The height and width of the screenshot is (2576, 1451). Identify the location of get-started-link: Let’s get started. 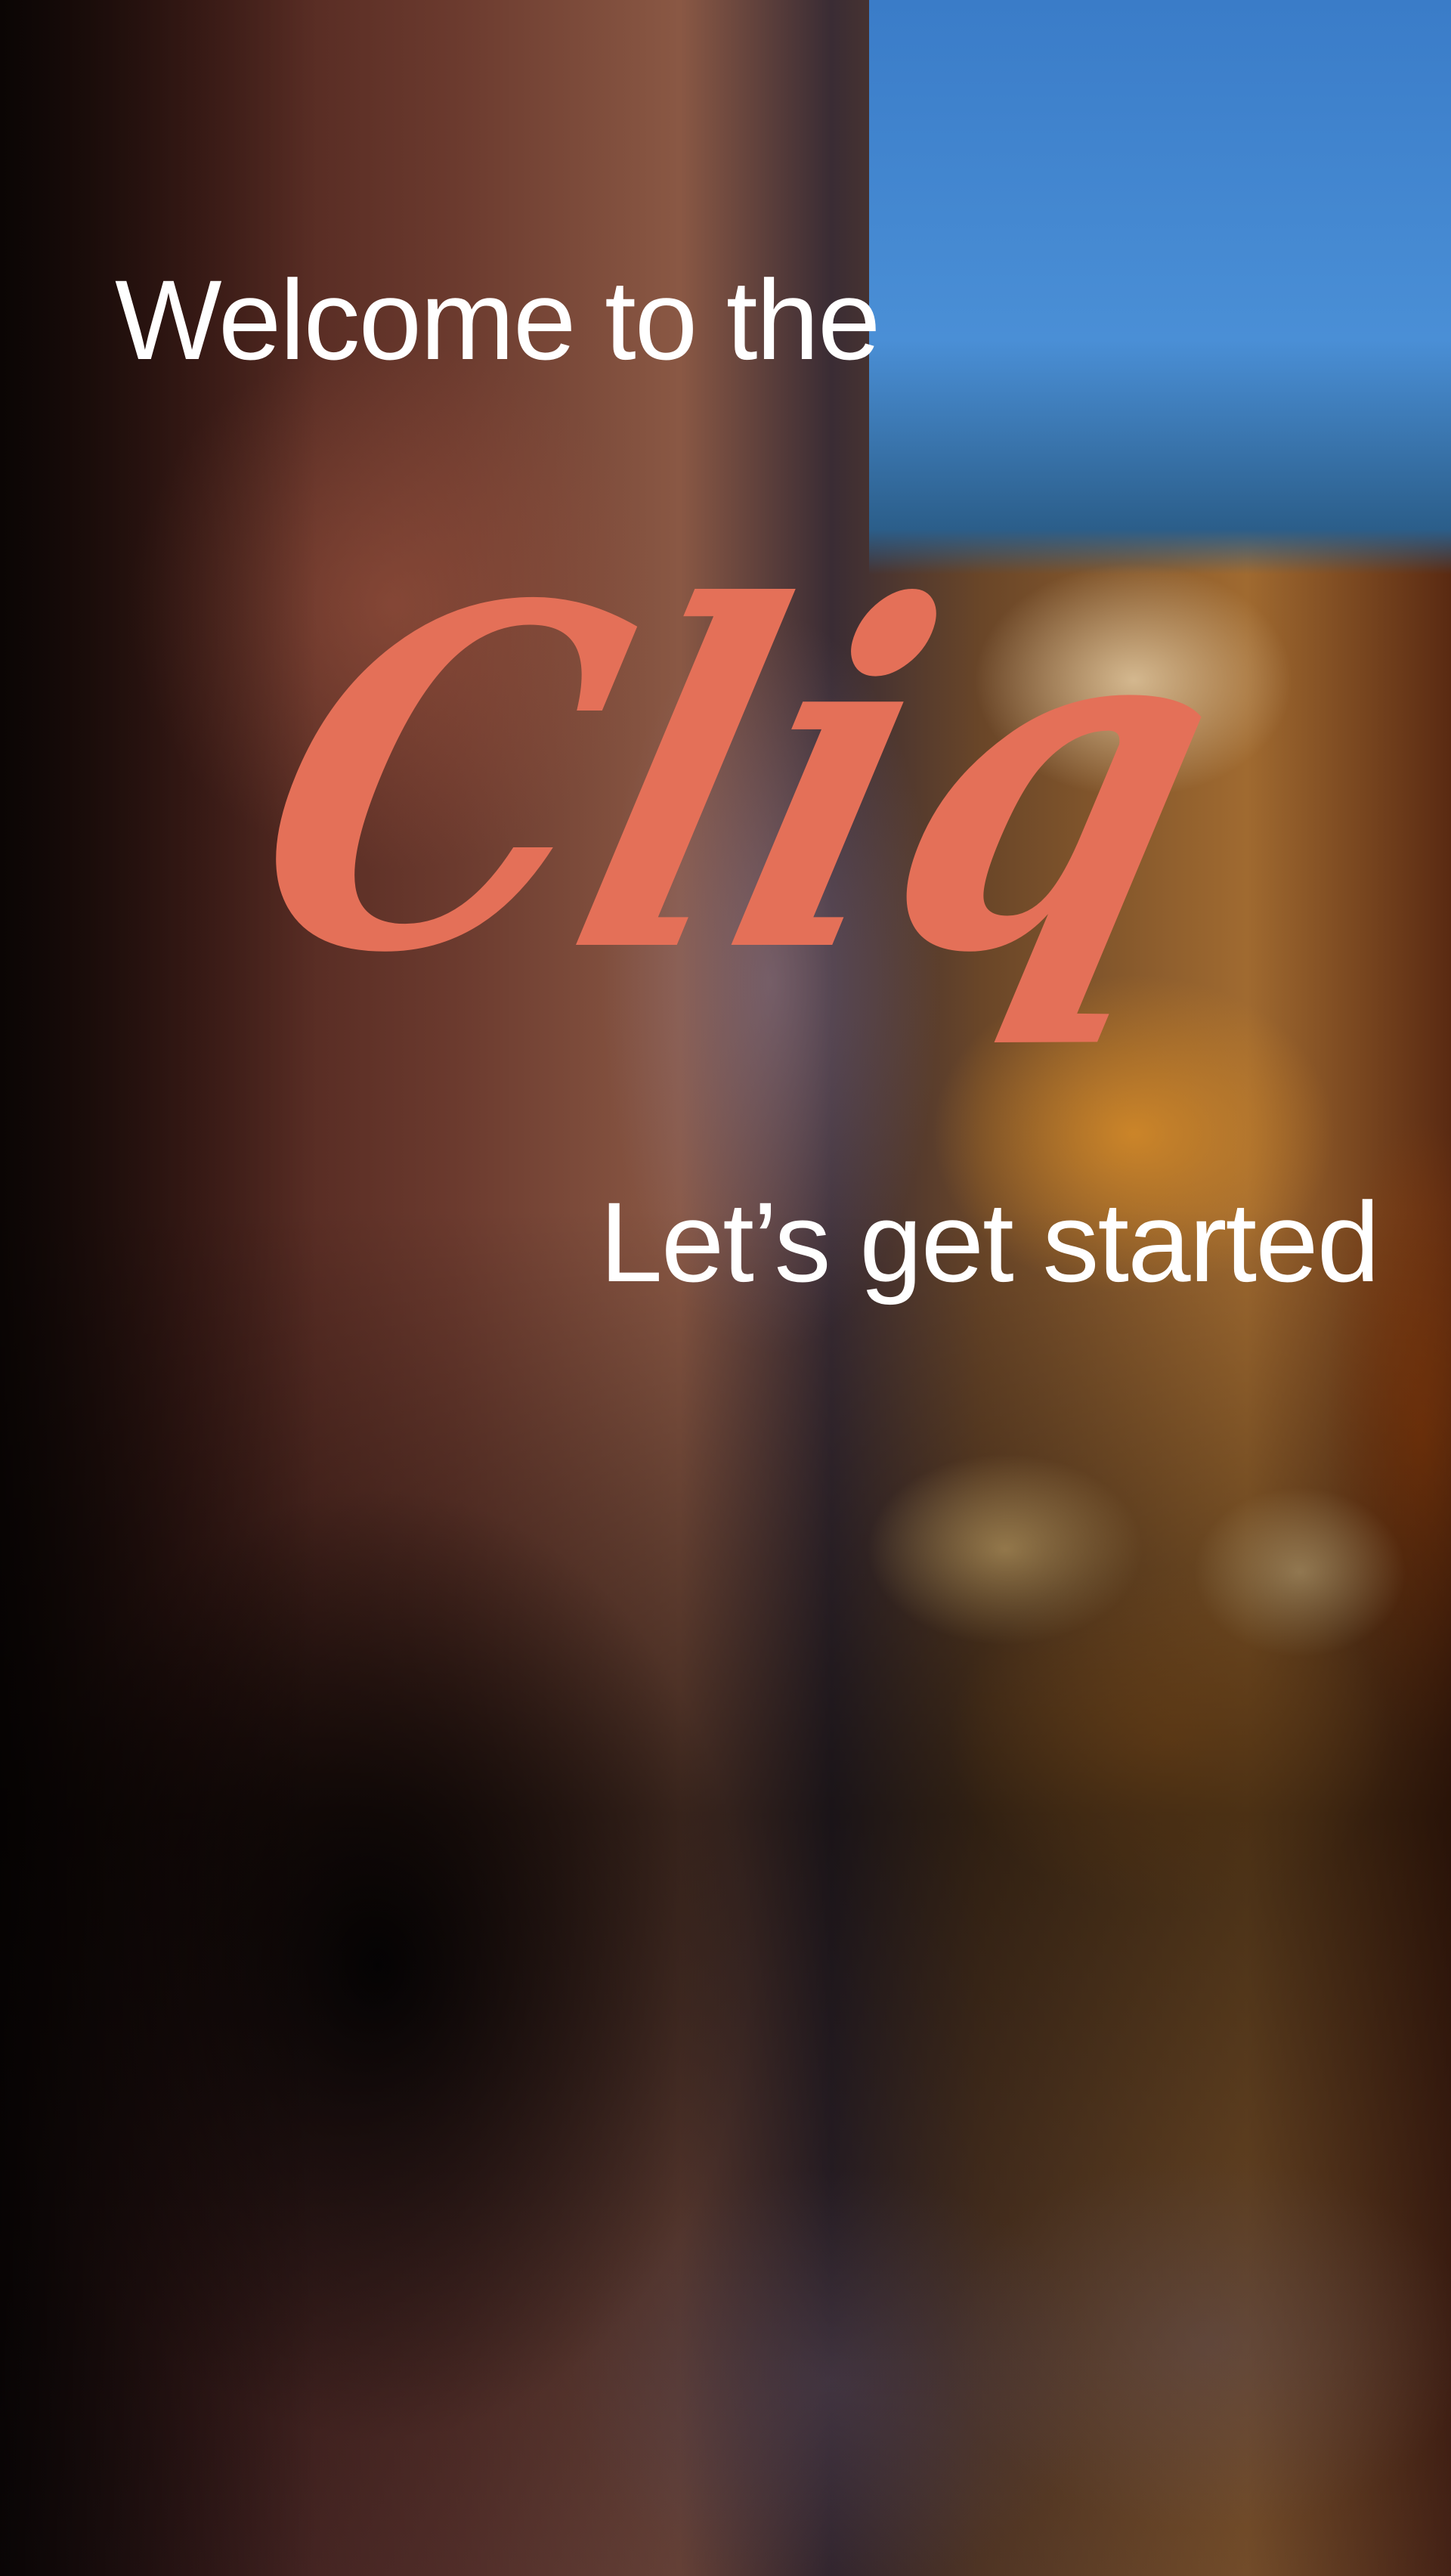
(990, 1242).